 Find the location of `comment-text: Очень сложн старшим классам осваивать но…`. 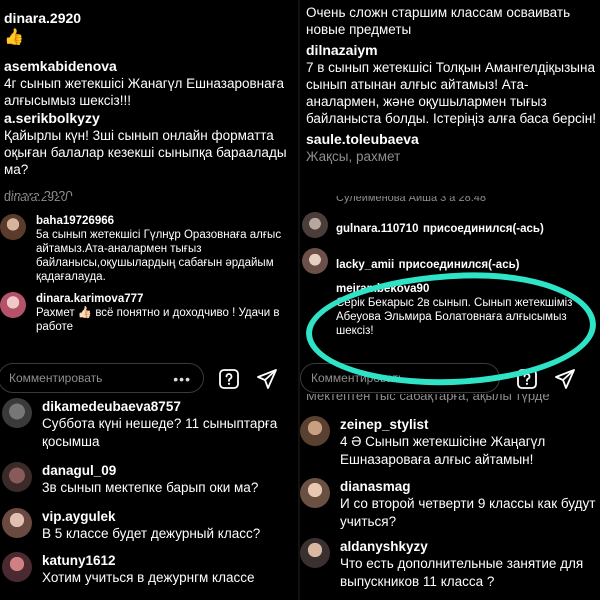

comment-text: Очень сложн старшим классам осваивать но… is located at coordinates (438, 21).